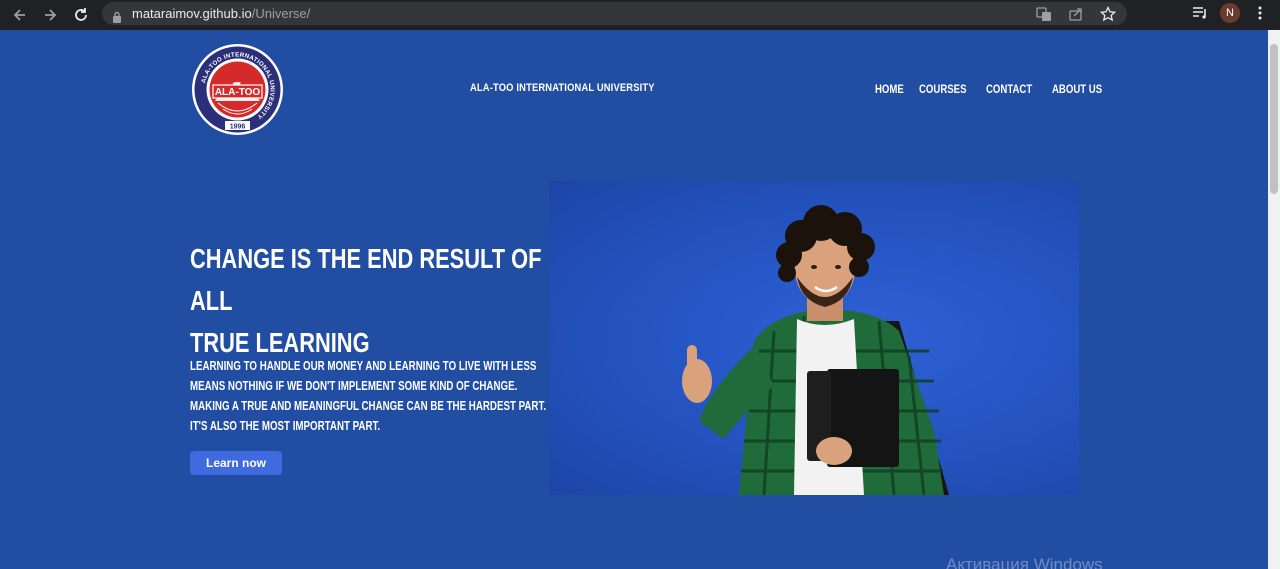 The height and width of the screenshot is (569, 1280). Describe the element at coordinates (889, 89) in the screenshot. I see `nav-home: HOME` at that location.